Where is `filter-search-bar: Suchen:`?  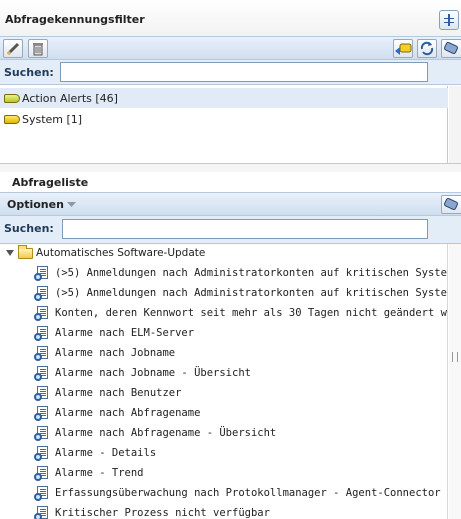 filter-search-bar: Suchen: is located at coordinates (230, 72).